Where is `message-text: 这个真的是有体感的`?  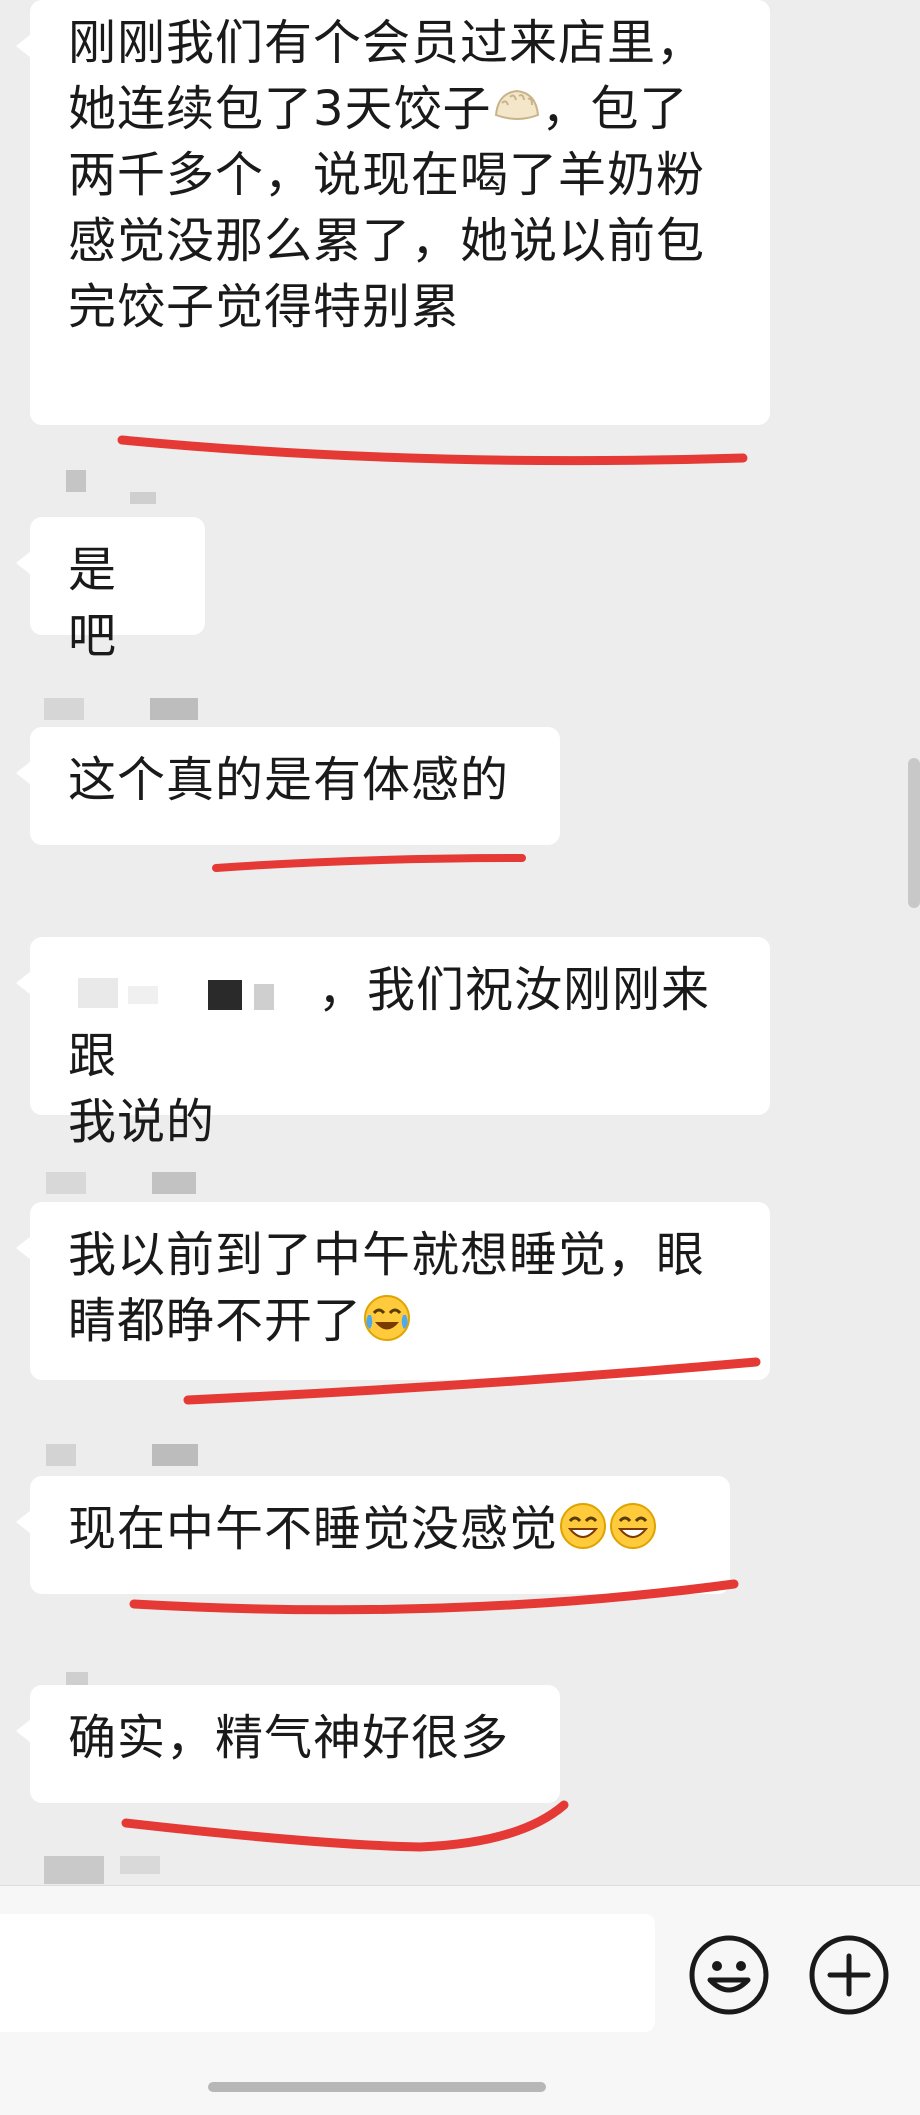
message-text: 这个真的是有体感的 is located at coordinates (289, 780).